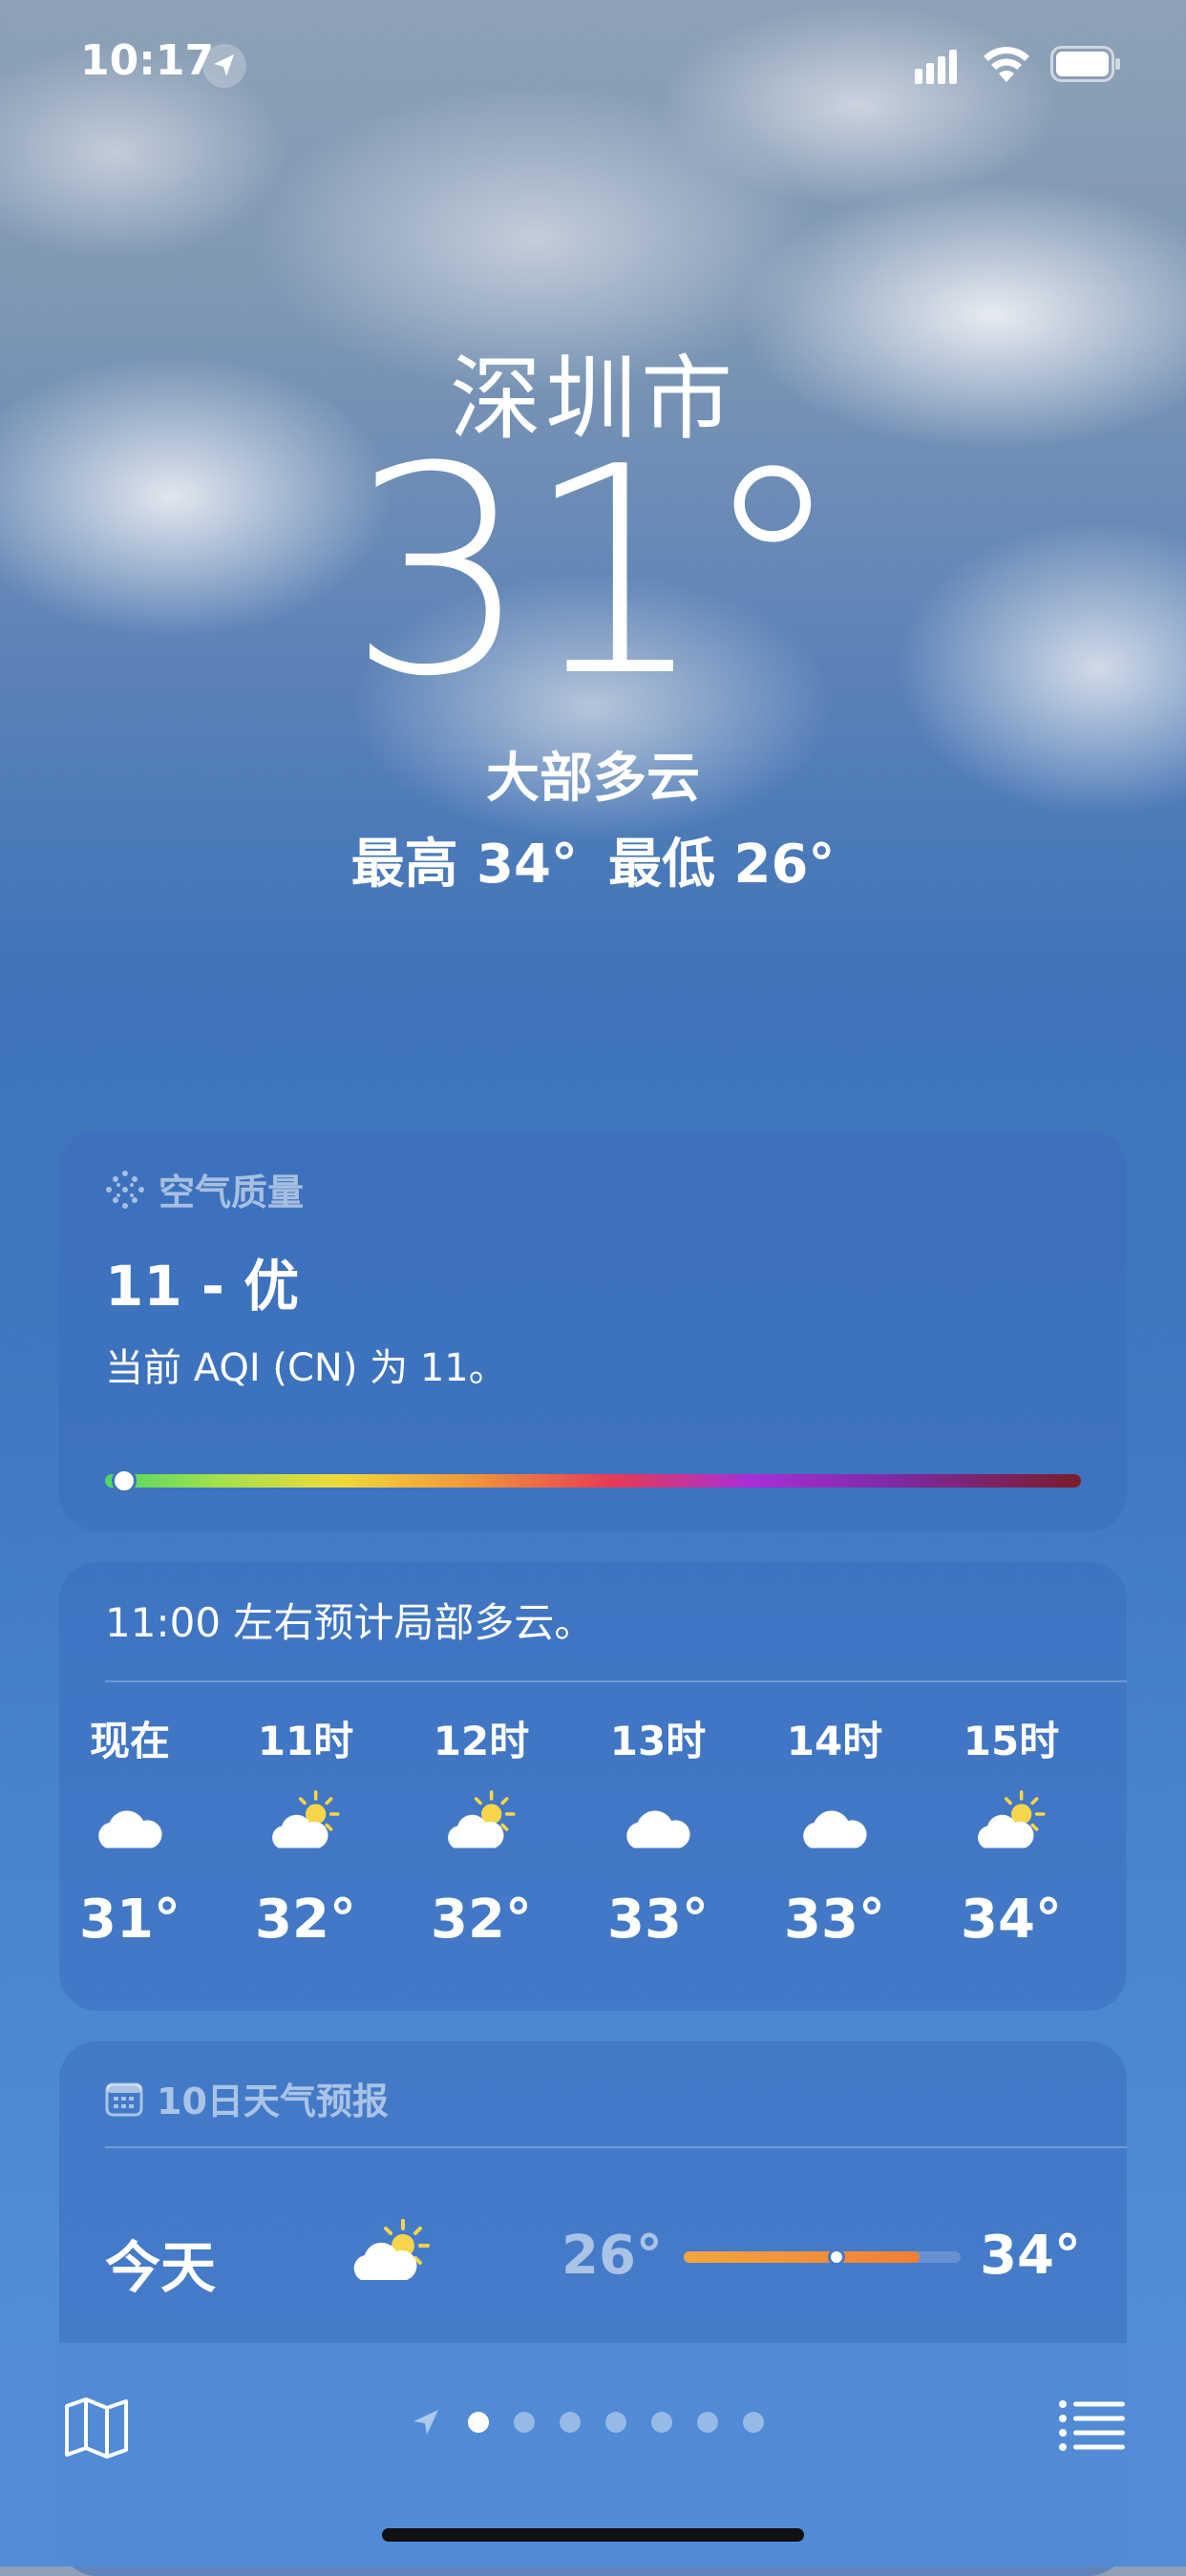  I want to click on aqi-indicator, so click(125, 1480).